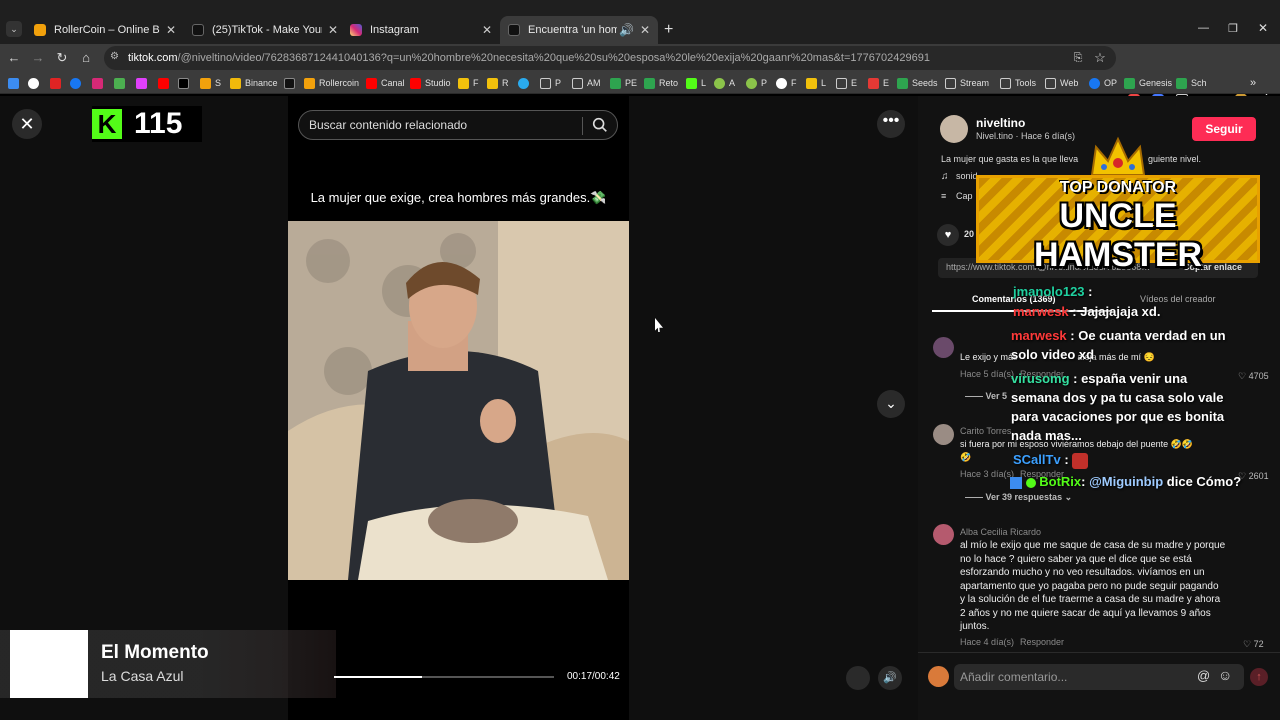 The width and height of the screenshot is (1280, 720). I want to click on close-window-button: ✕, so click(1263, 28).